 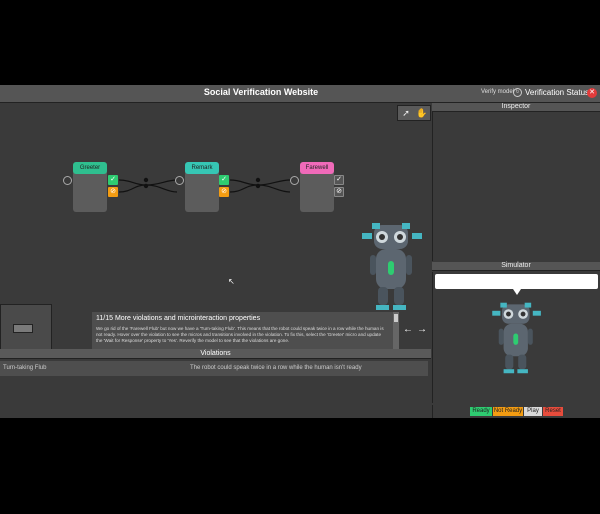 What do you see at coordinates (202, 168) in the screenshot?
I see `micro-node-label: Remark` at bounding box center [202, 168].